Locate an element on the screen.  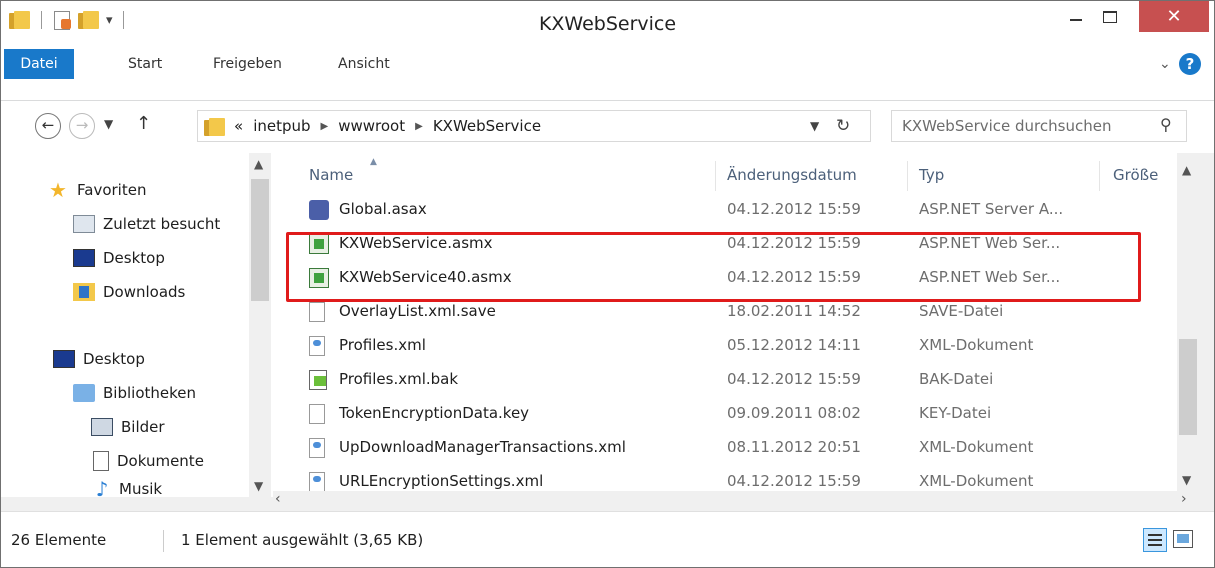
sidebar-item-documents: Dokumente is located at coordinates (148, 461).